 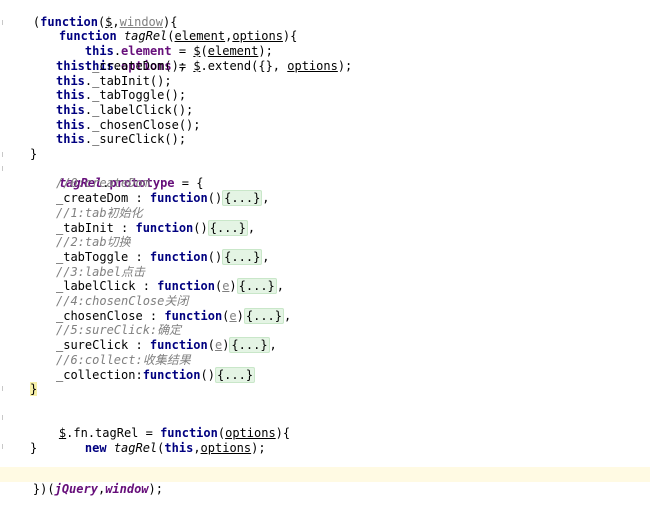 What do you see at coordinates (7, 244) in the screenshot?
I see `editor-gutter` at bounding box center [7, 244].